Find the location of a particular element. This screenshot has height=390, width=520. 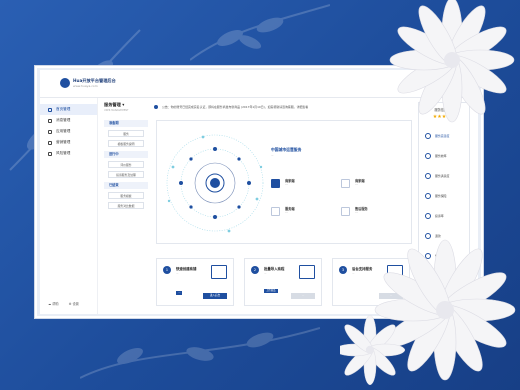

settings-button: ⚙ 设置 is located at coordinates (74, 303).